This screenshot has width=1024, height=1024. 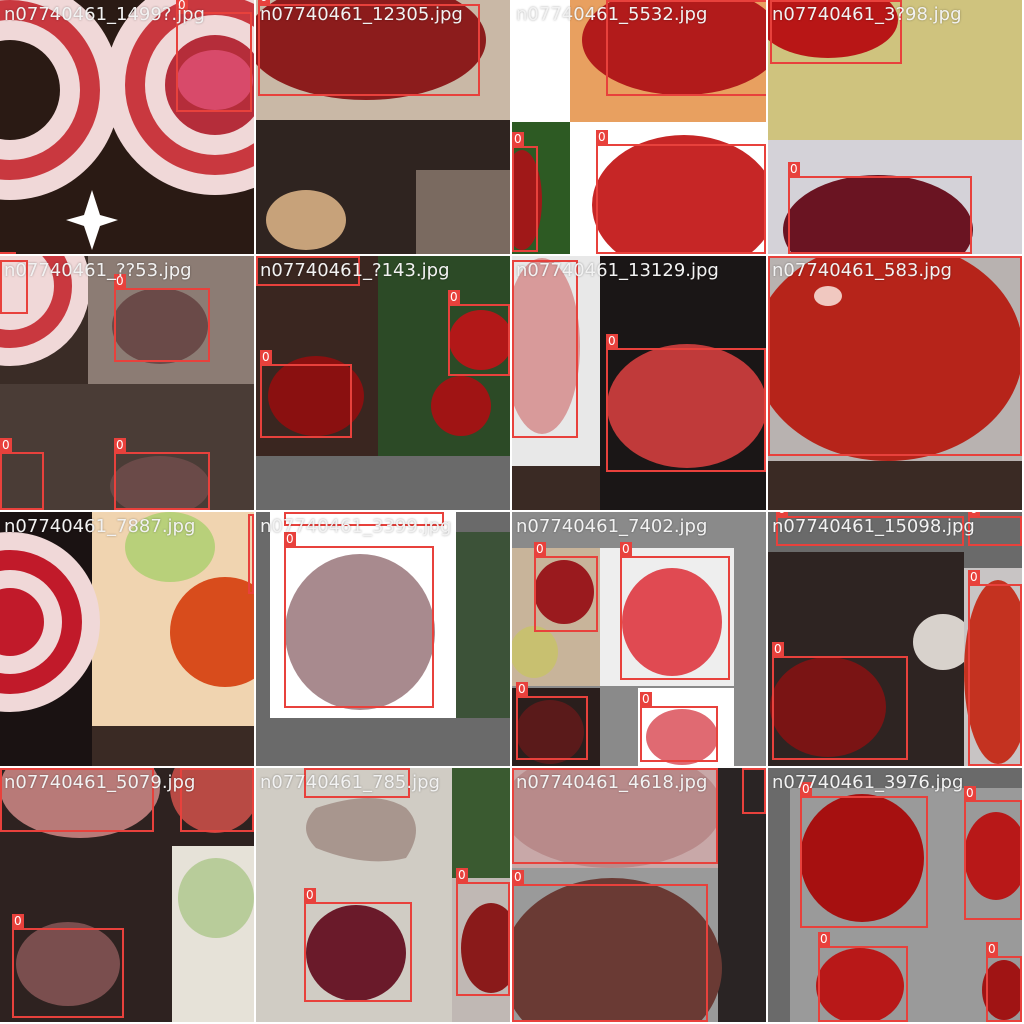 I want to click on tile-7-title: n07740461_583.jpg, so click(x=862, y=270).